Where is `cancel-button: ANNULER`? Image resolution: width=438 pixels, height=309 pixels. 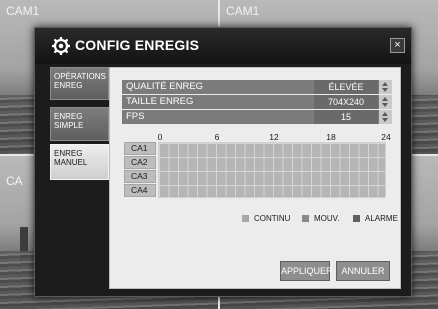
cancel-button: ANNULER is located at coordinates (363, 271).